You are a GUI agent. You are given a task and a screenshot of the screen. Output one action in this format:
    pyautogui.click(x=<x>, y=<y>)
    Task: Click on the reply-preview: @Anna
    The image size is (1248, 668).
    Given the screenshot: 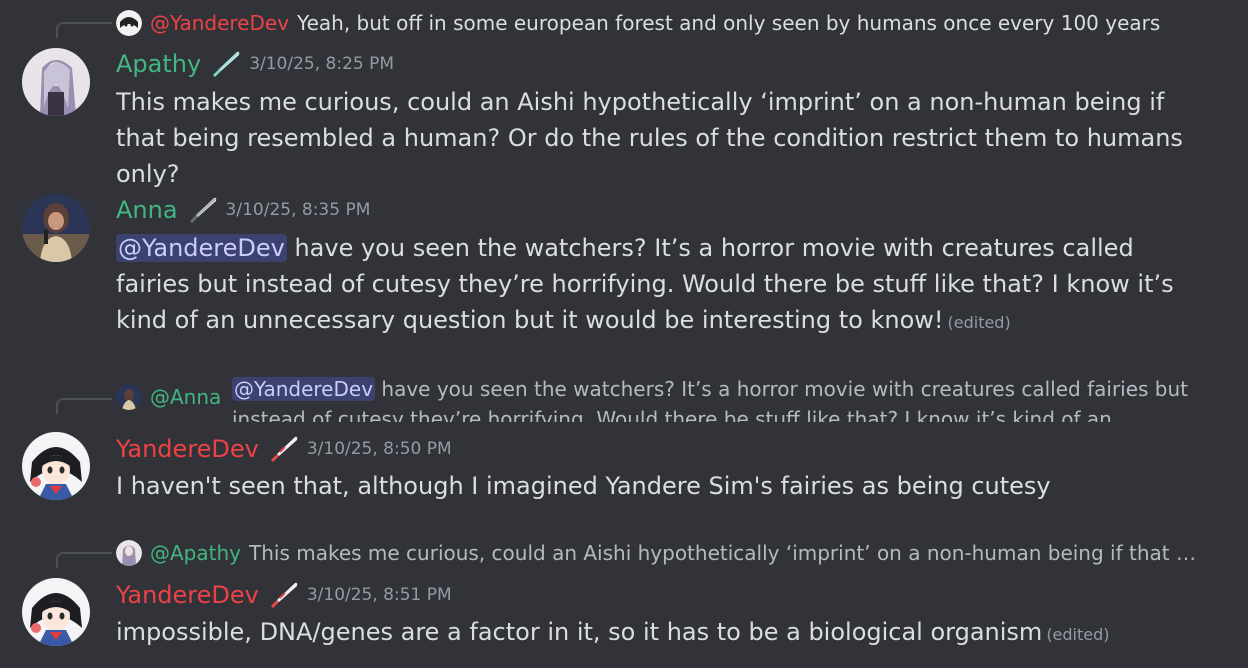 What is the action you would take?
    pyautogui.click(x=176, y=397)
    